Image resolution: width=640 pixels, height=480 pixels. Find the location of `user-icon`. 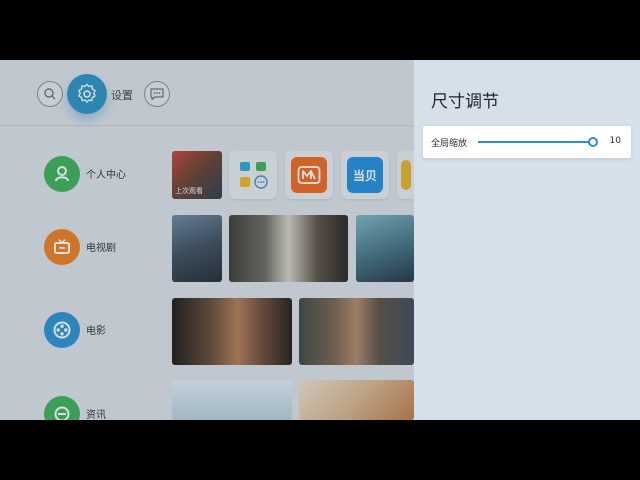

user-icon is located at coordinates (62, 174).